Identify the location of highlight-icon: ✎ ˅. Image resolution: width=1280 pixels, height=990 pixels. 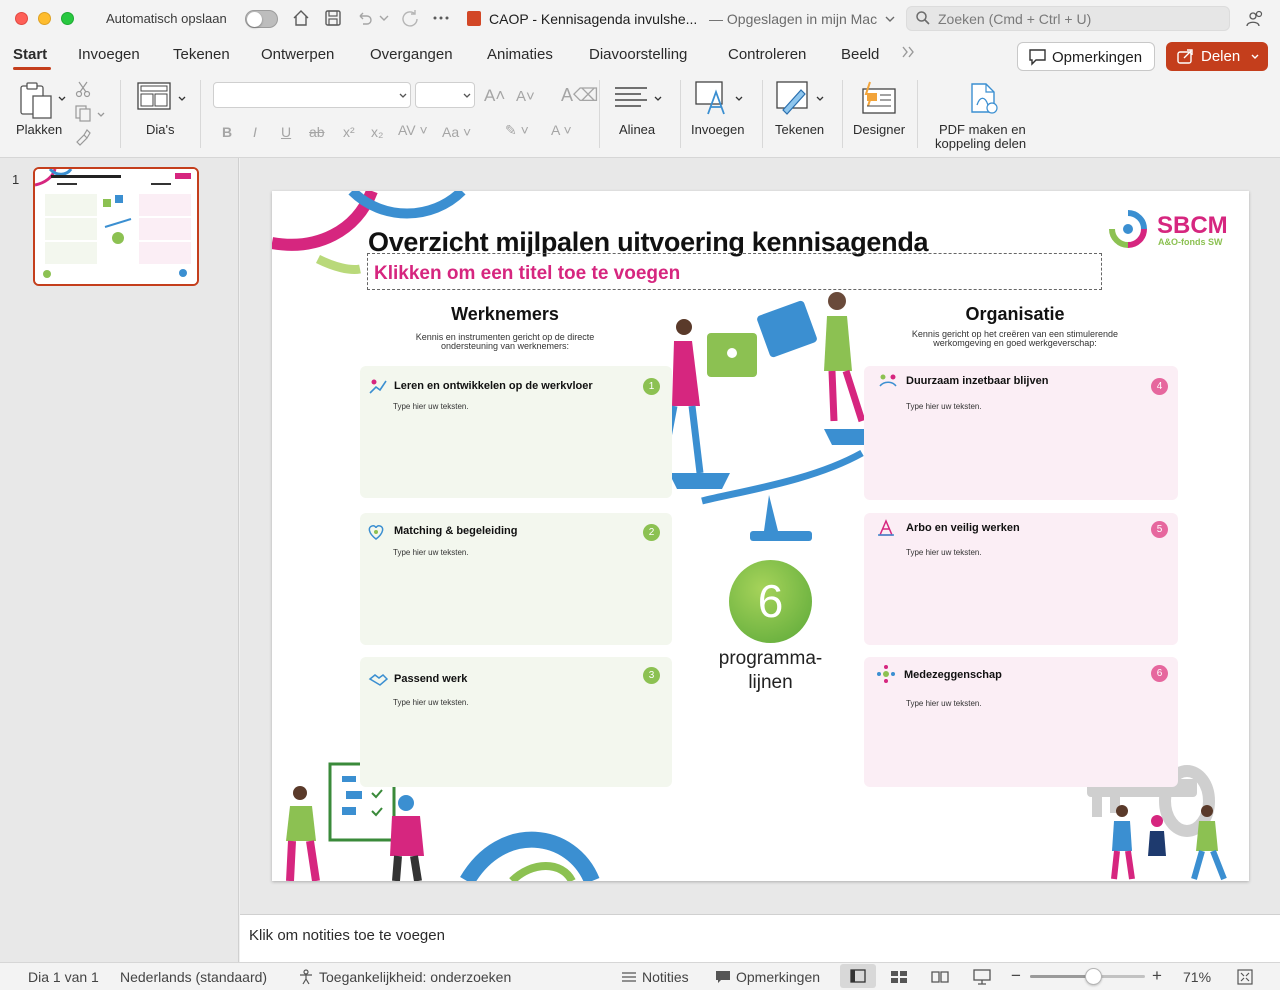
(517, 130).